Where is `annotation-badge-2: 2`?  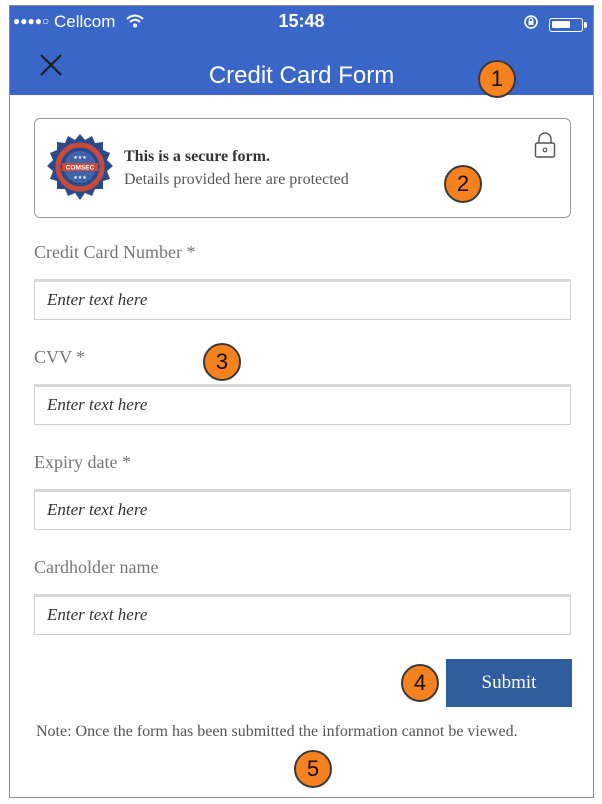 annotation-badge-2: 2 is located at coordinates (463, 184).